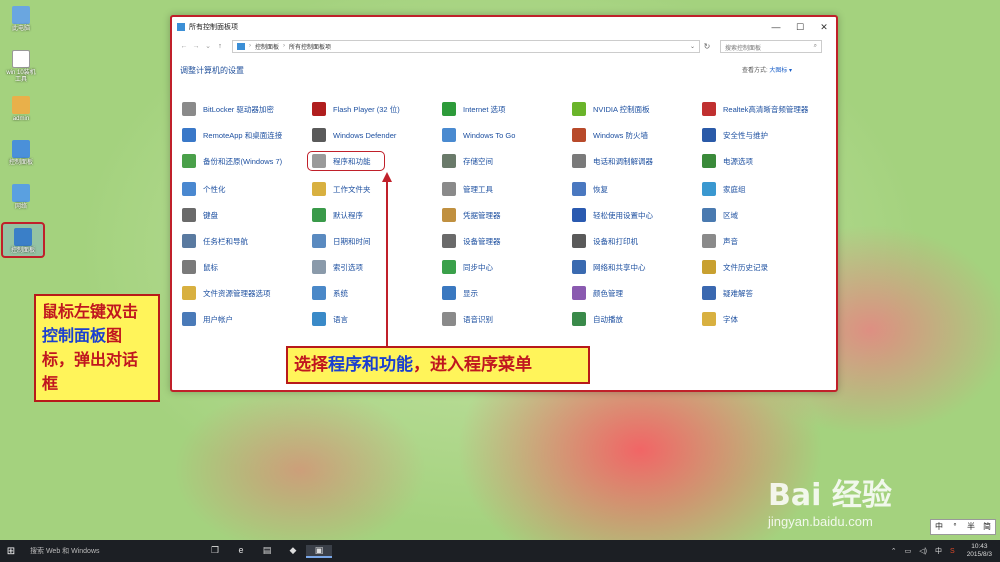 This screenshot has width=1000, height=562. I want to click on control-panel-item: 字体, so click(767, 319).